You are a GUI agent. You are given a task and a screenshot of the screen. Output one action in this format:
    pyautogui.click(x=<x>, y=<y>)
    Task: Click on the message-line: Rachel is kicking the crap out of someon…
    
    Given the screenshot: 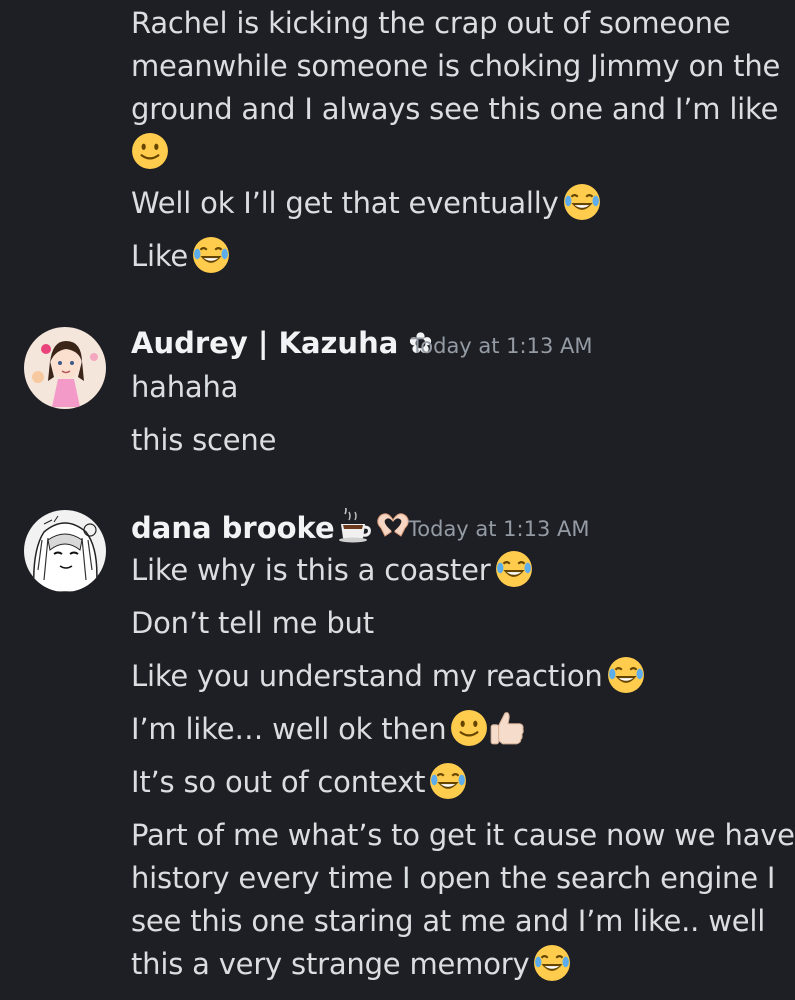 What is the action you would take?
    pyautogui.click(x=431, y=23)
    